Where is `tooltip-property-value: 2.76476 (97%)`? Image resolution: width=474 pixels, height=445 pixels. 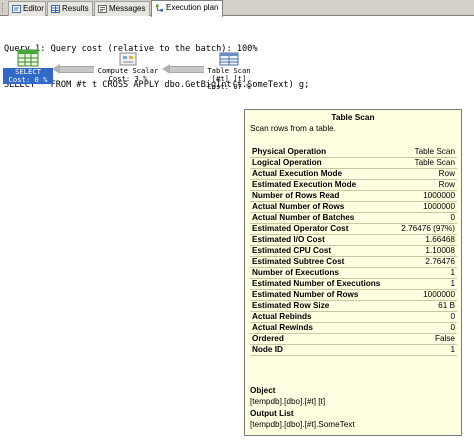 tooltip-property-value: 2.76476 (97%) is located at coordinates (425, 229).